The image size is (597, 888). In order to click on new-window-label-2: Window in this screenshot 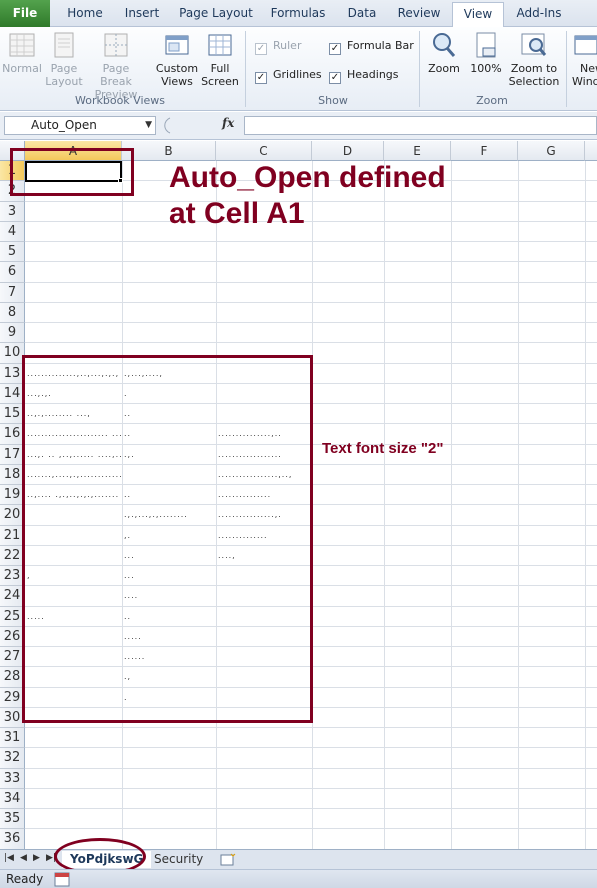, I will do `click(584, 81)`.